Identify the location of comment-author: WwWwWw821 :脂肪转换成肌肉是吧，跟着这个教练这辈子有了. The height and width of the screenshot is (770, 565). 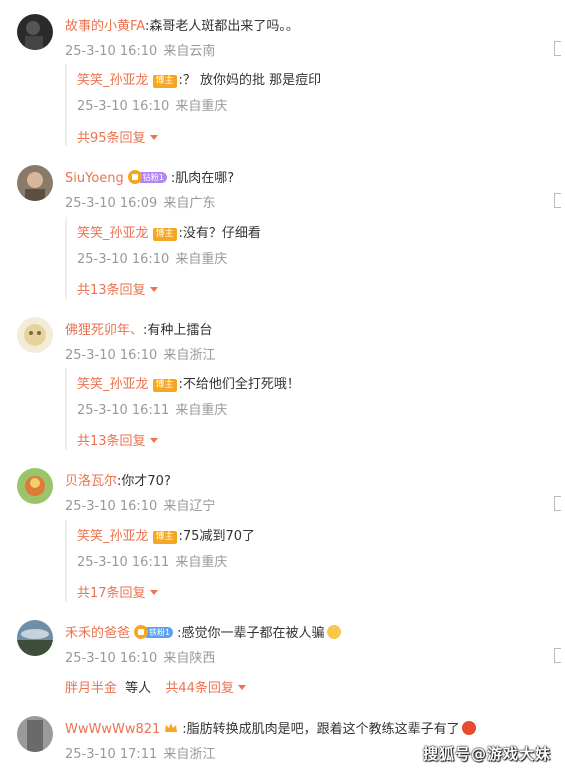
(270, 727).